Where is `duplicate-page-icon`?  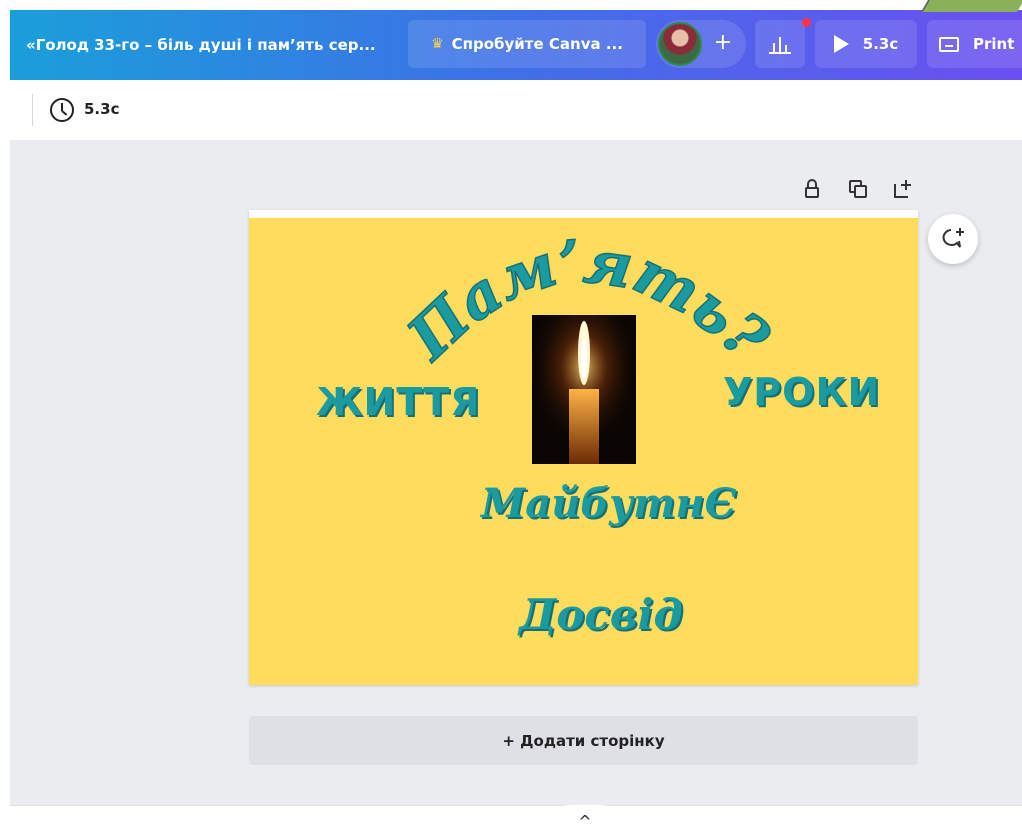 duplicate-page-icon is located at coordinates (859, 189).